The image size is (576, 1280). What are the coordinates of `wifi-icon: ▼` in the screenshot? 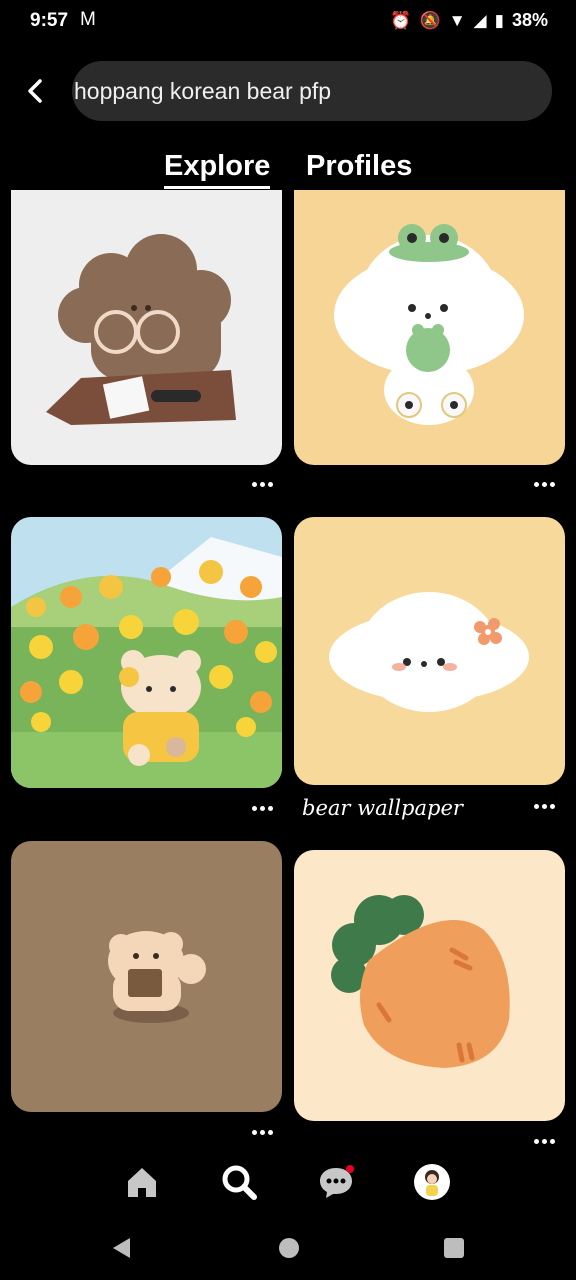 It's located at (457, 20).